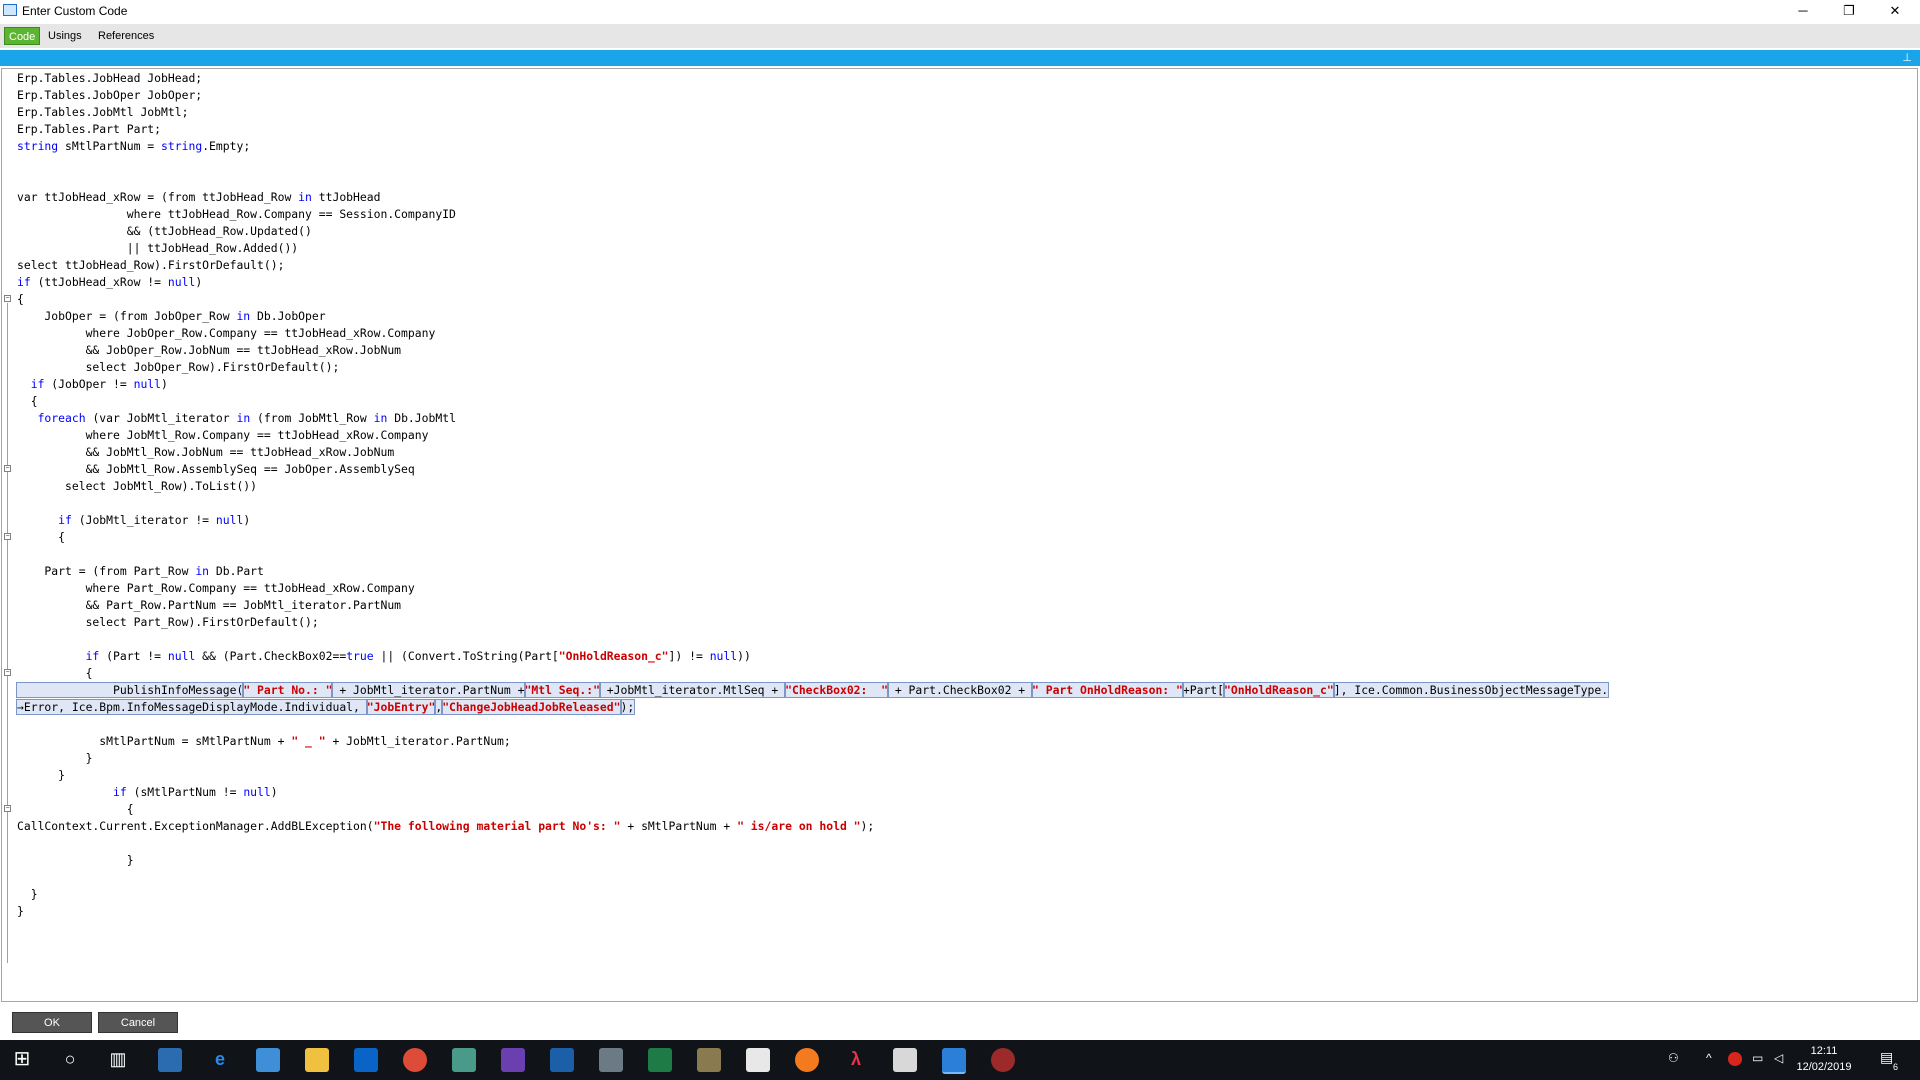 Image resolution: width=1920 pixels, height=1080 pixels. What do you see at coordinates (1778, 1058) in the screenshot?
I see `volume-icon: ◁` at bounding box center [1778, 1058].